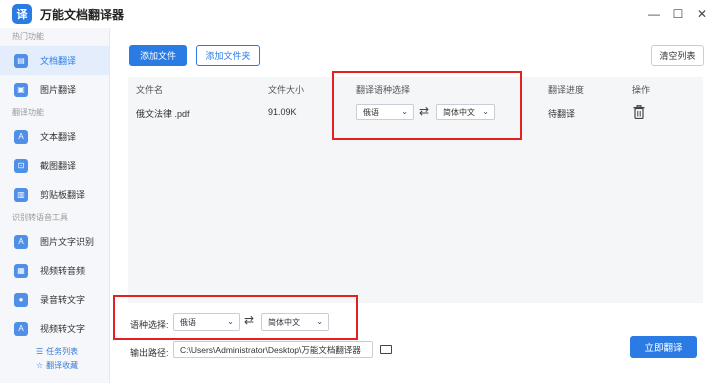  What do you see at coordinates (677, 55) in the screenshot?
I see `clear-list-button: 清空列表` at bounding box center [677, 55].